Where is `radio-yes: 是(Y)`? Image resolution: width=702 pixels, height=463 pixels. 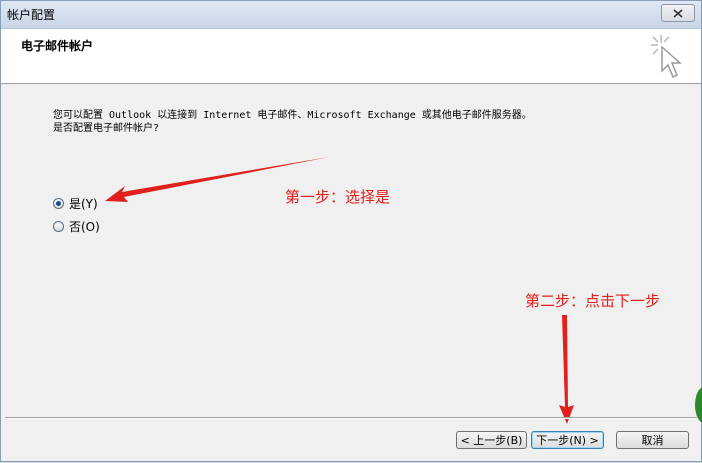
radio-yes: 是(Y) is located at coordinates (75, 203).